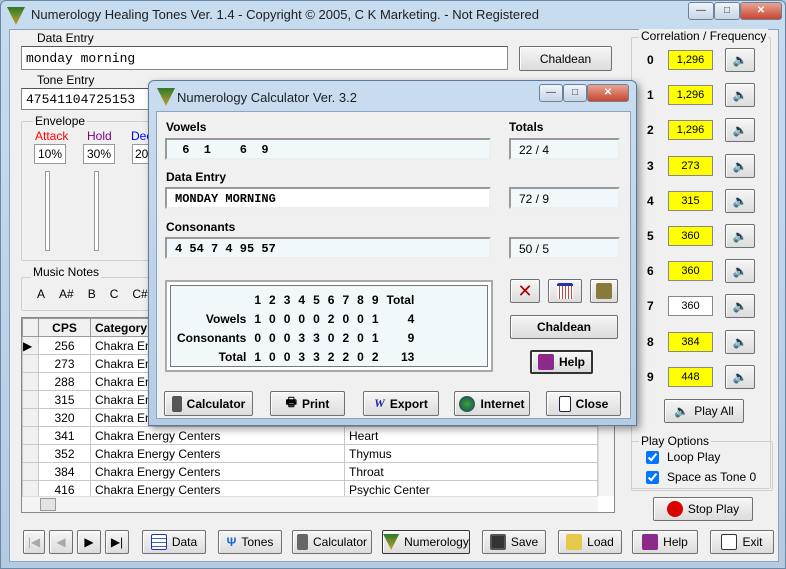 Image resolution: width=786 pixels, height=569 pixels. Describe the element at coordinates (727, 11) in the screenshot. I see `maximize-button: □` at that location.